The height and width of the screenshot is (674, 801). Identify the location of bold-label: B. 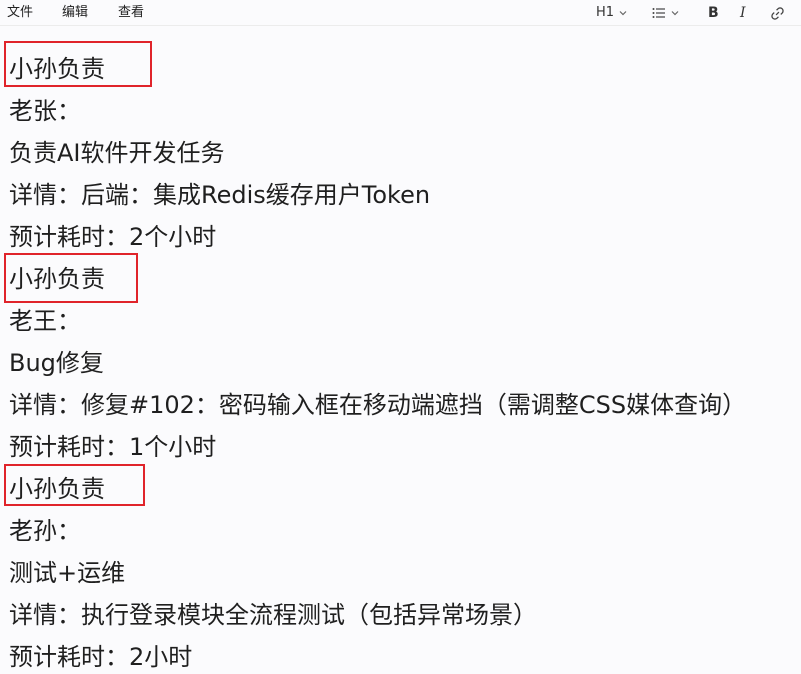
(713, 13).